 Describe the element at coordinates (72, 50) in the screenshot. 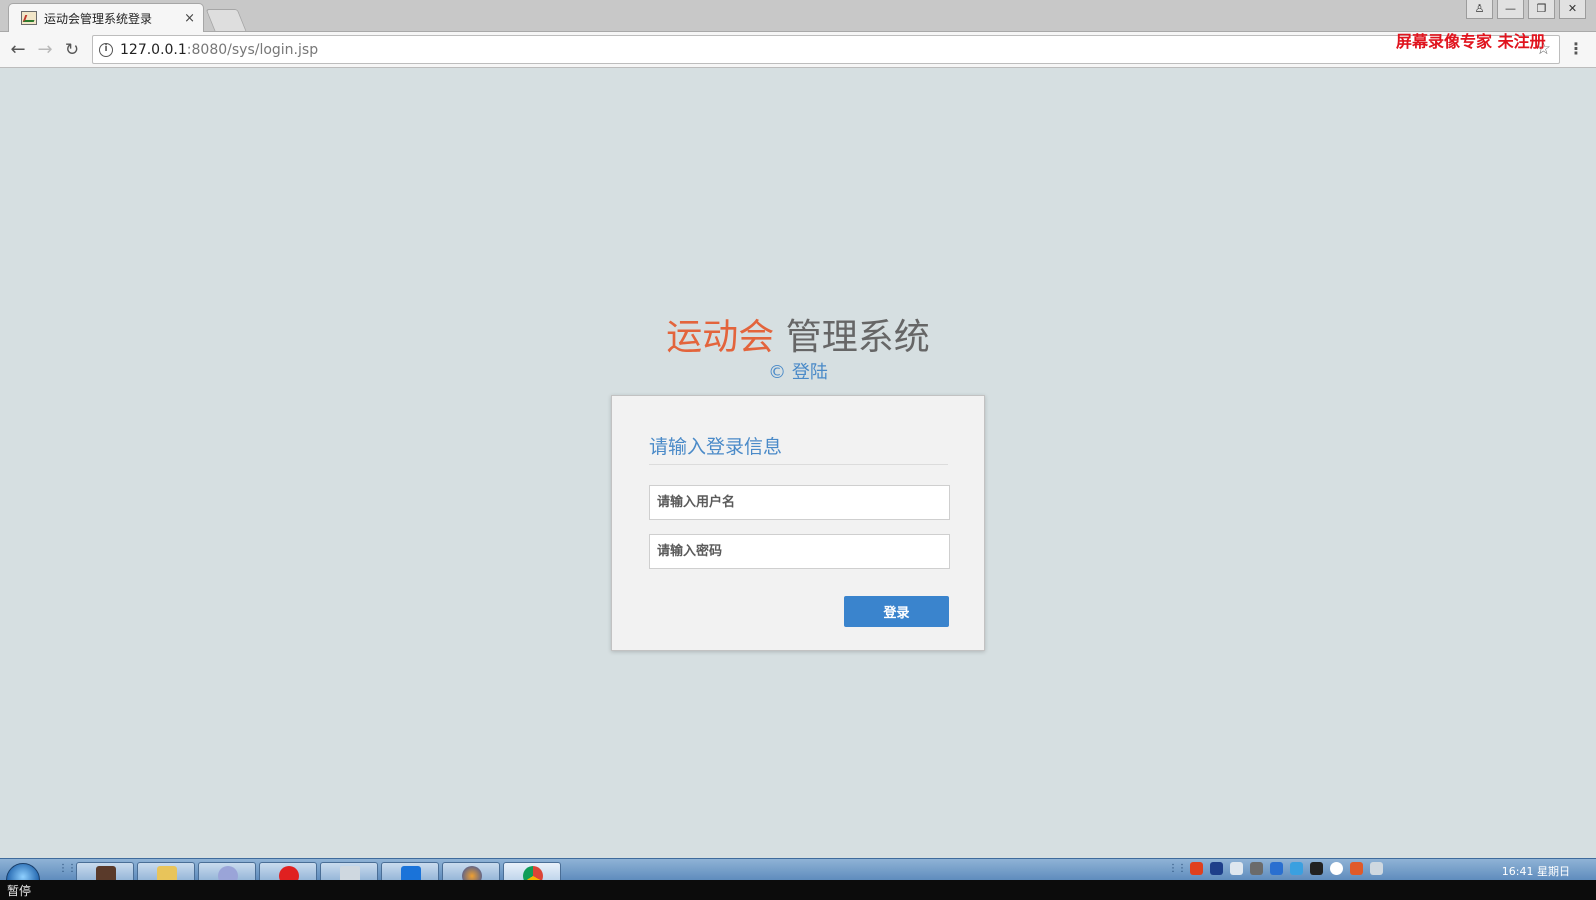

I see `reload-icon: ↻` at that location.